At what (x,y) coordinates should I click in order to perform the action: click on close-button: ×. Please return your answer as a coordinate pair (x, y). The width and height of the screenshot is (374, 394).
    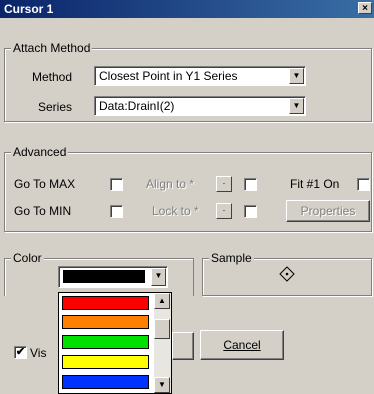
    Looking at the image, I should click on (365, 8).